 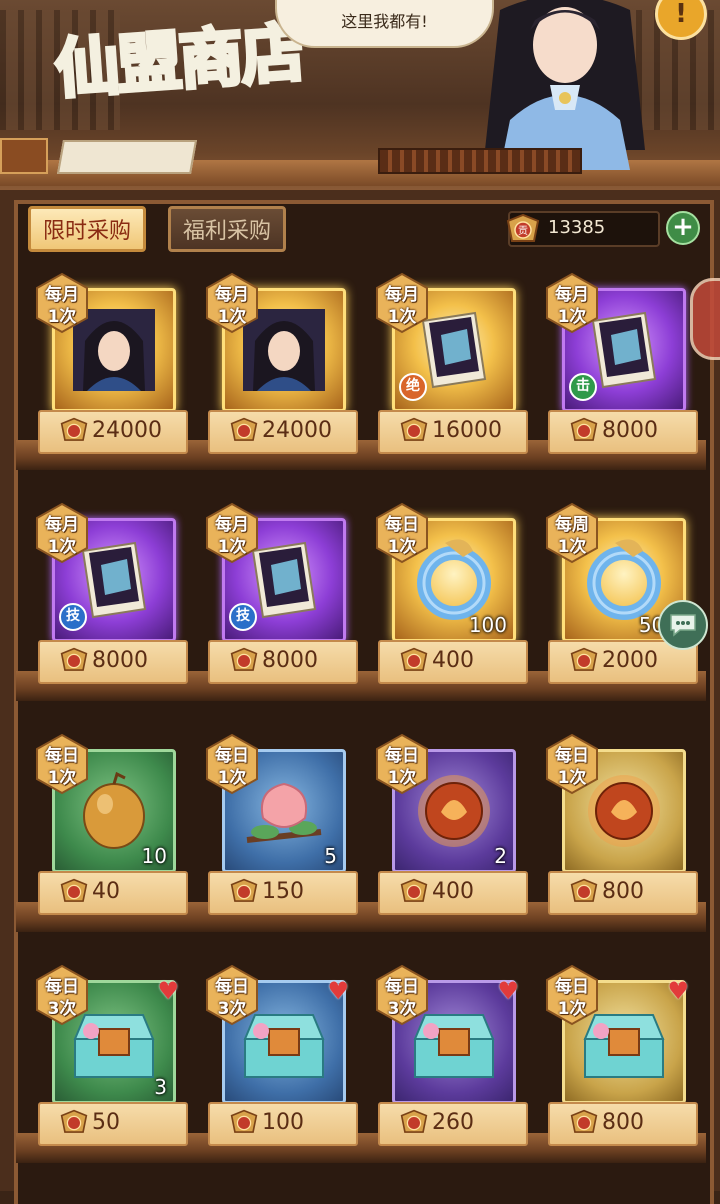 What do you see at coordinates (24, 156) in the screenshot?
I see `chest-icon` at bounding box center [24, 156].